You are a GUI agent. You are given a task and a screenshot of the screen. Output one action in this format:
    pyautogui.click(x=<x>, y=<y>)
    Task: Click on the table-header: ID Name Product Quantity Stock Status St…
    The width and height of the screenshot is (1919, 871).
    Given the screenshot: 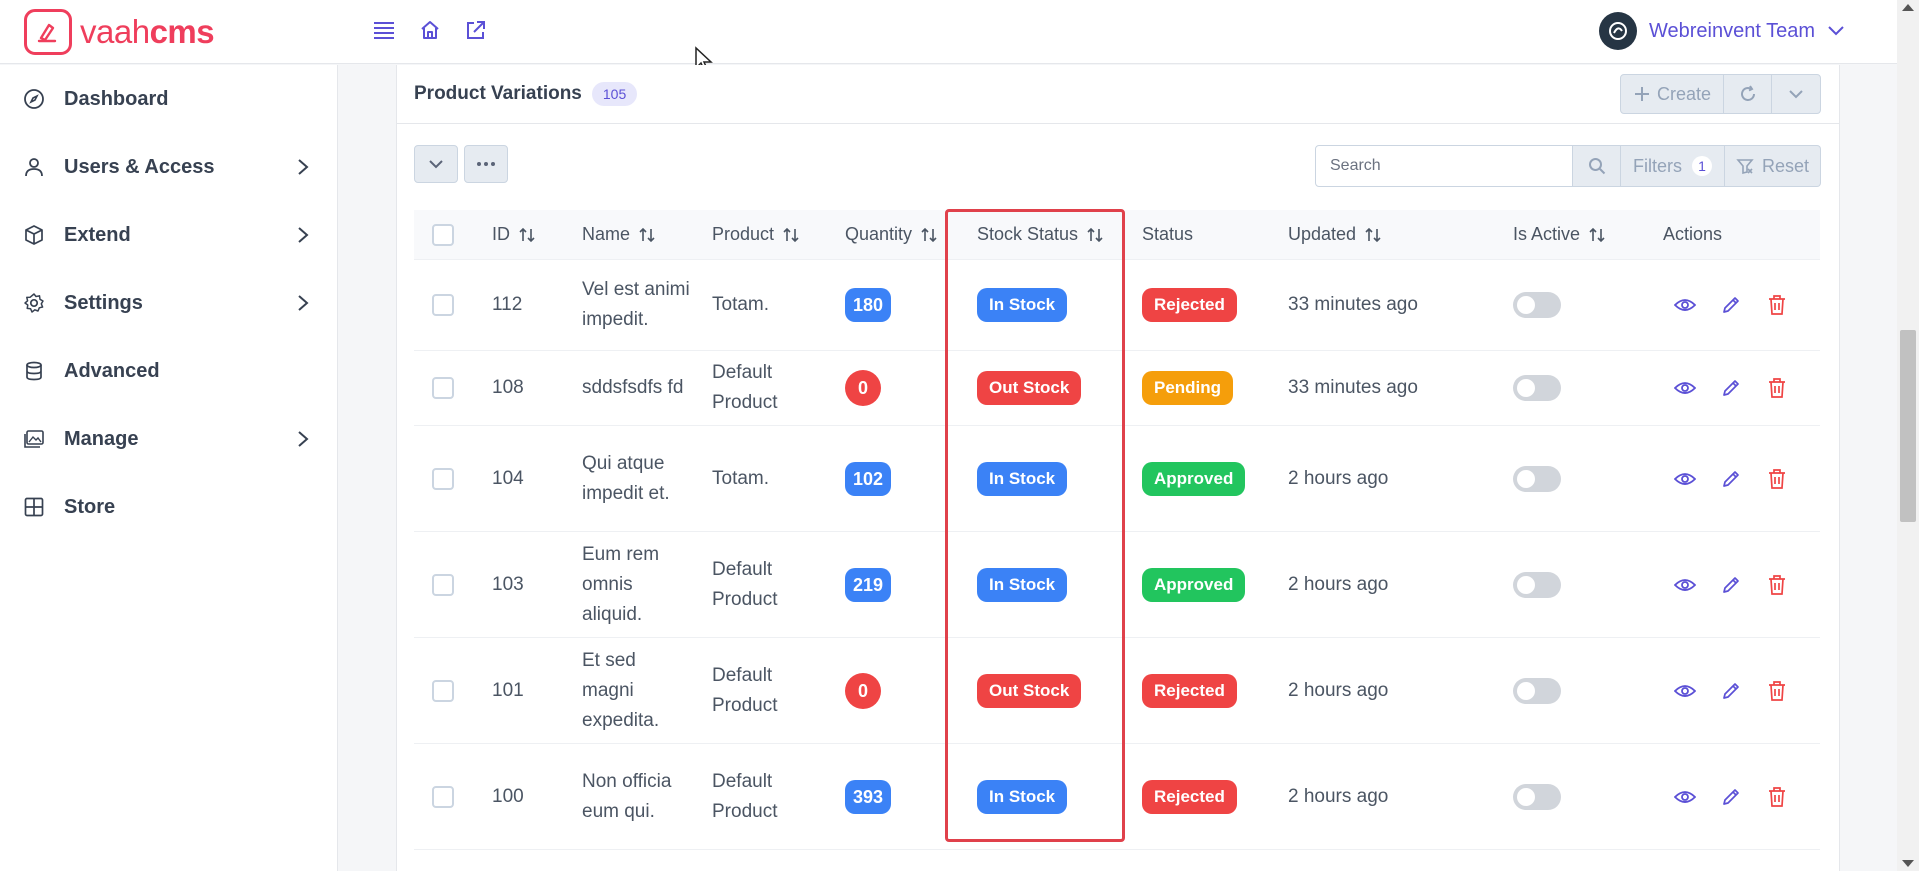 What is the action you would take?
    pyautogui.click(x=1117, y=235)
    